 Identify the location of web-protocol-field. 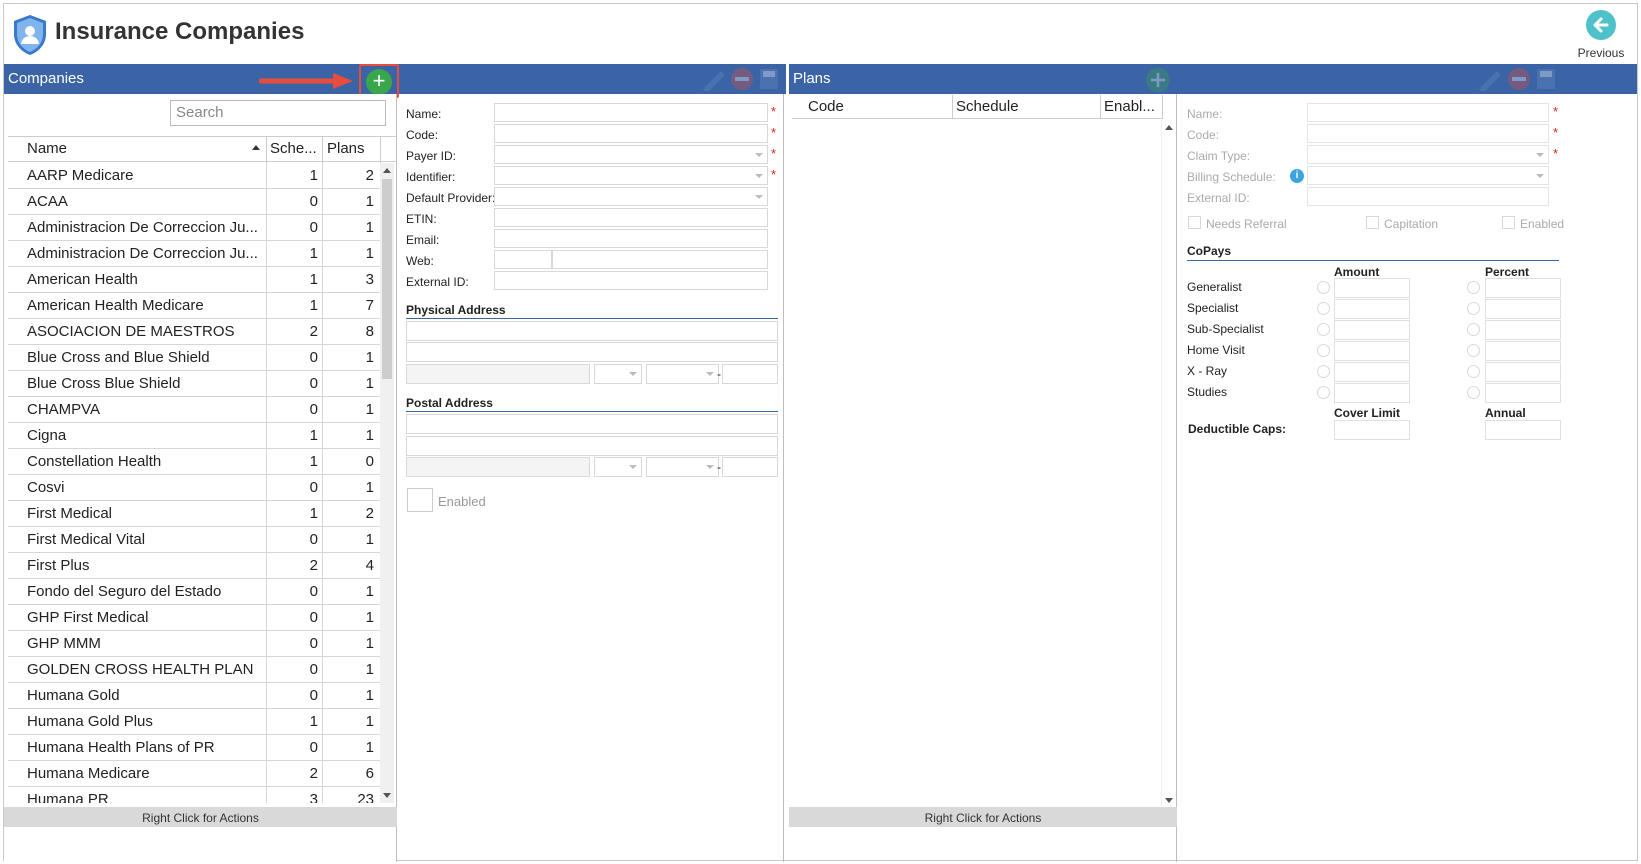
(523, 259).